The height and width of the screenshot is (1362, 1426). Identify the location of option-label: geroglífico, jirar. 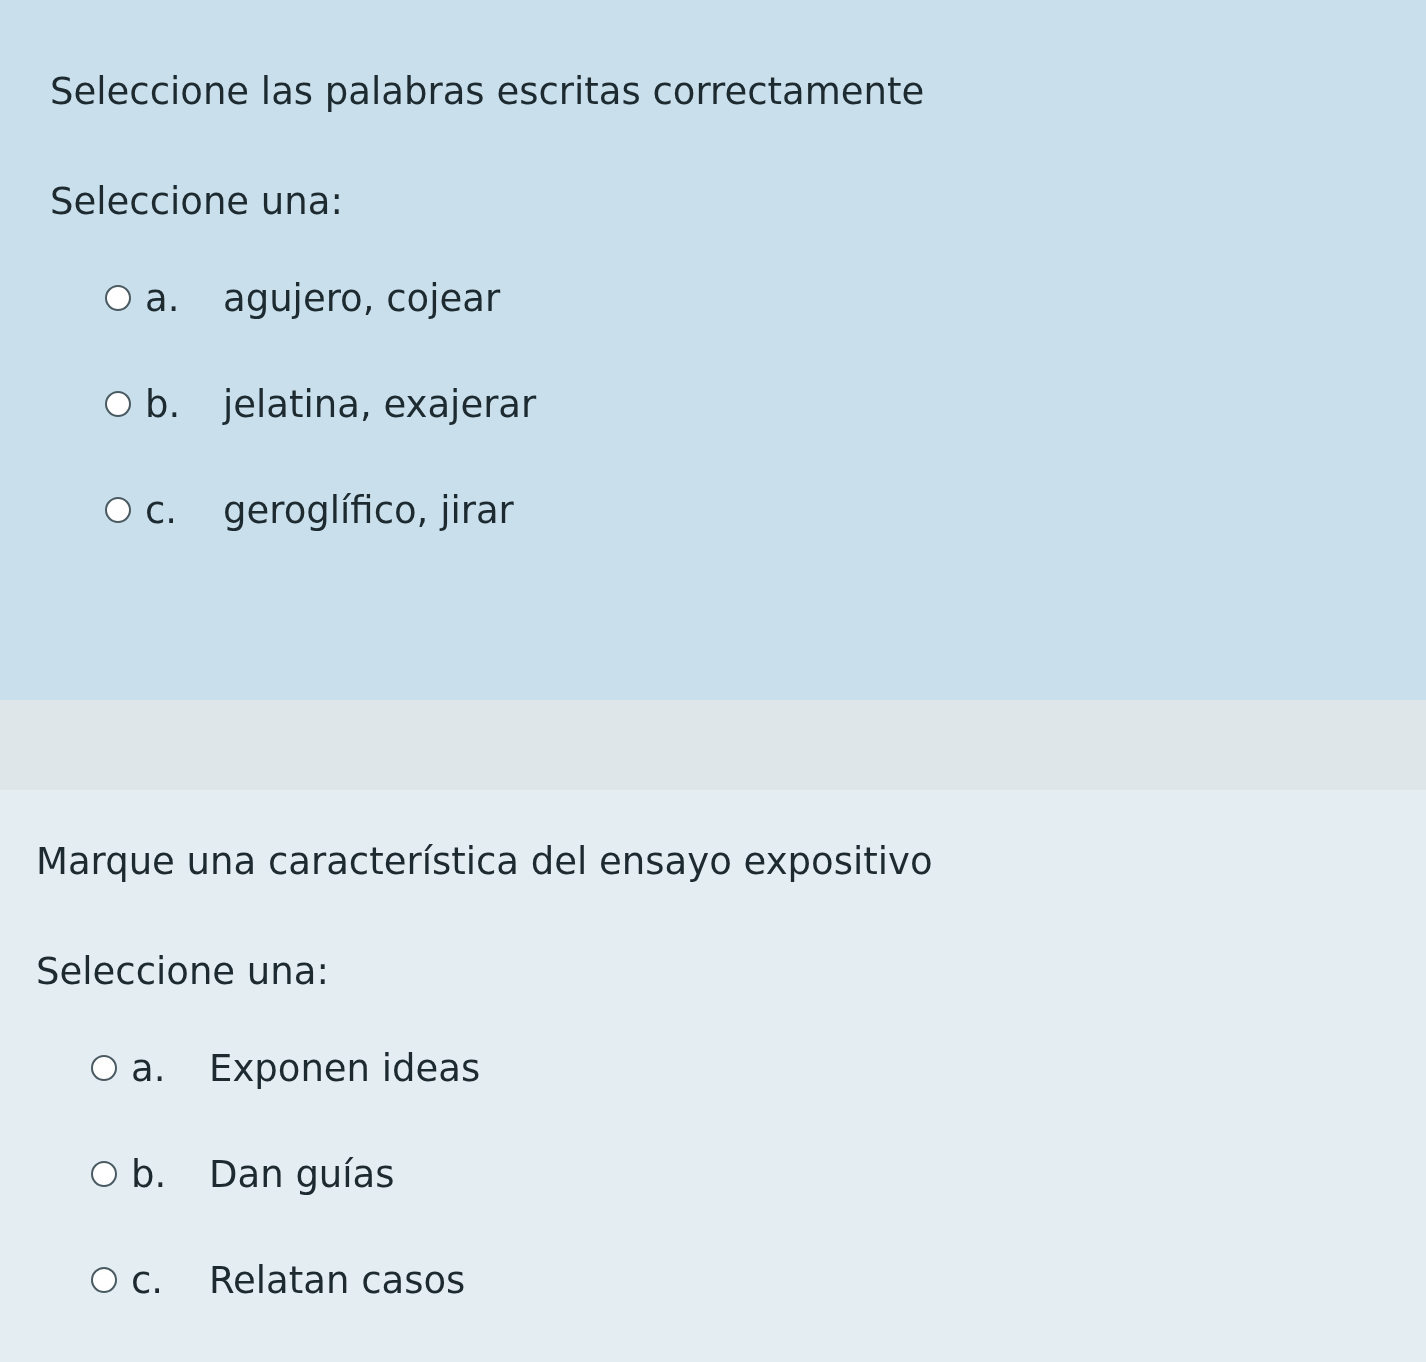
(368, 510).